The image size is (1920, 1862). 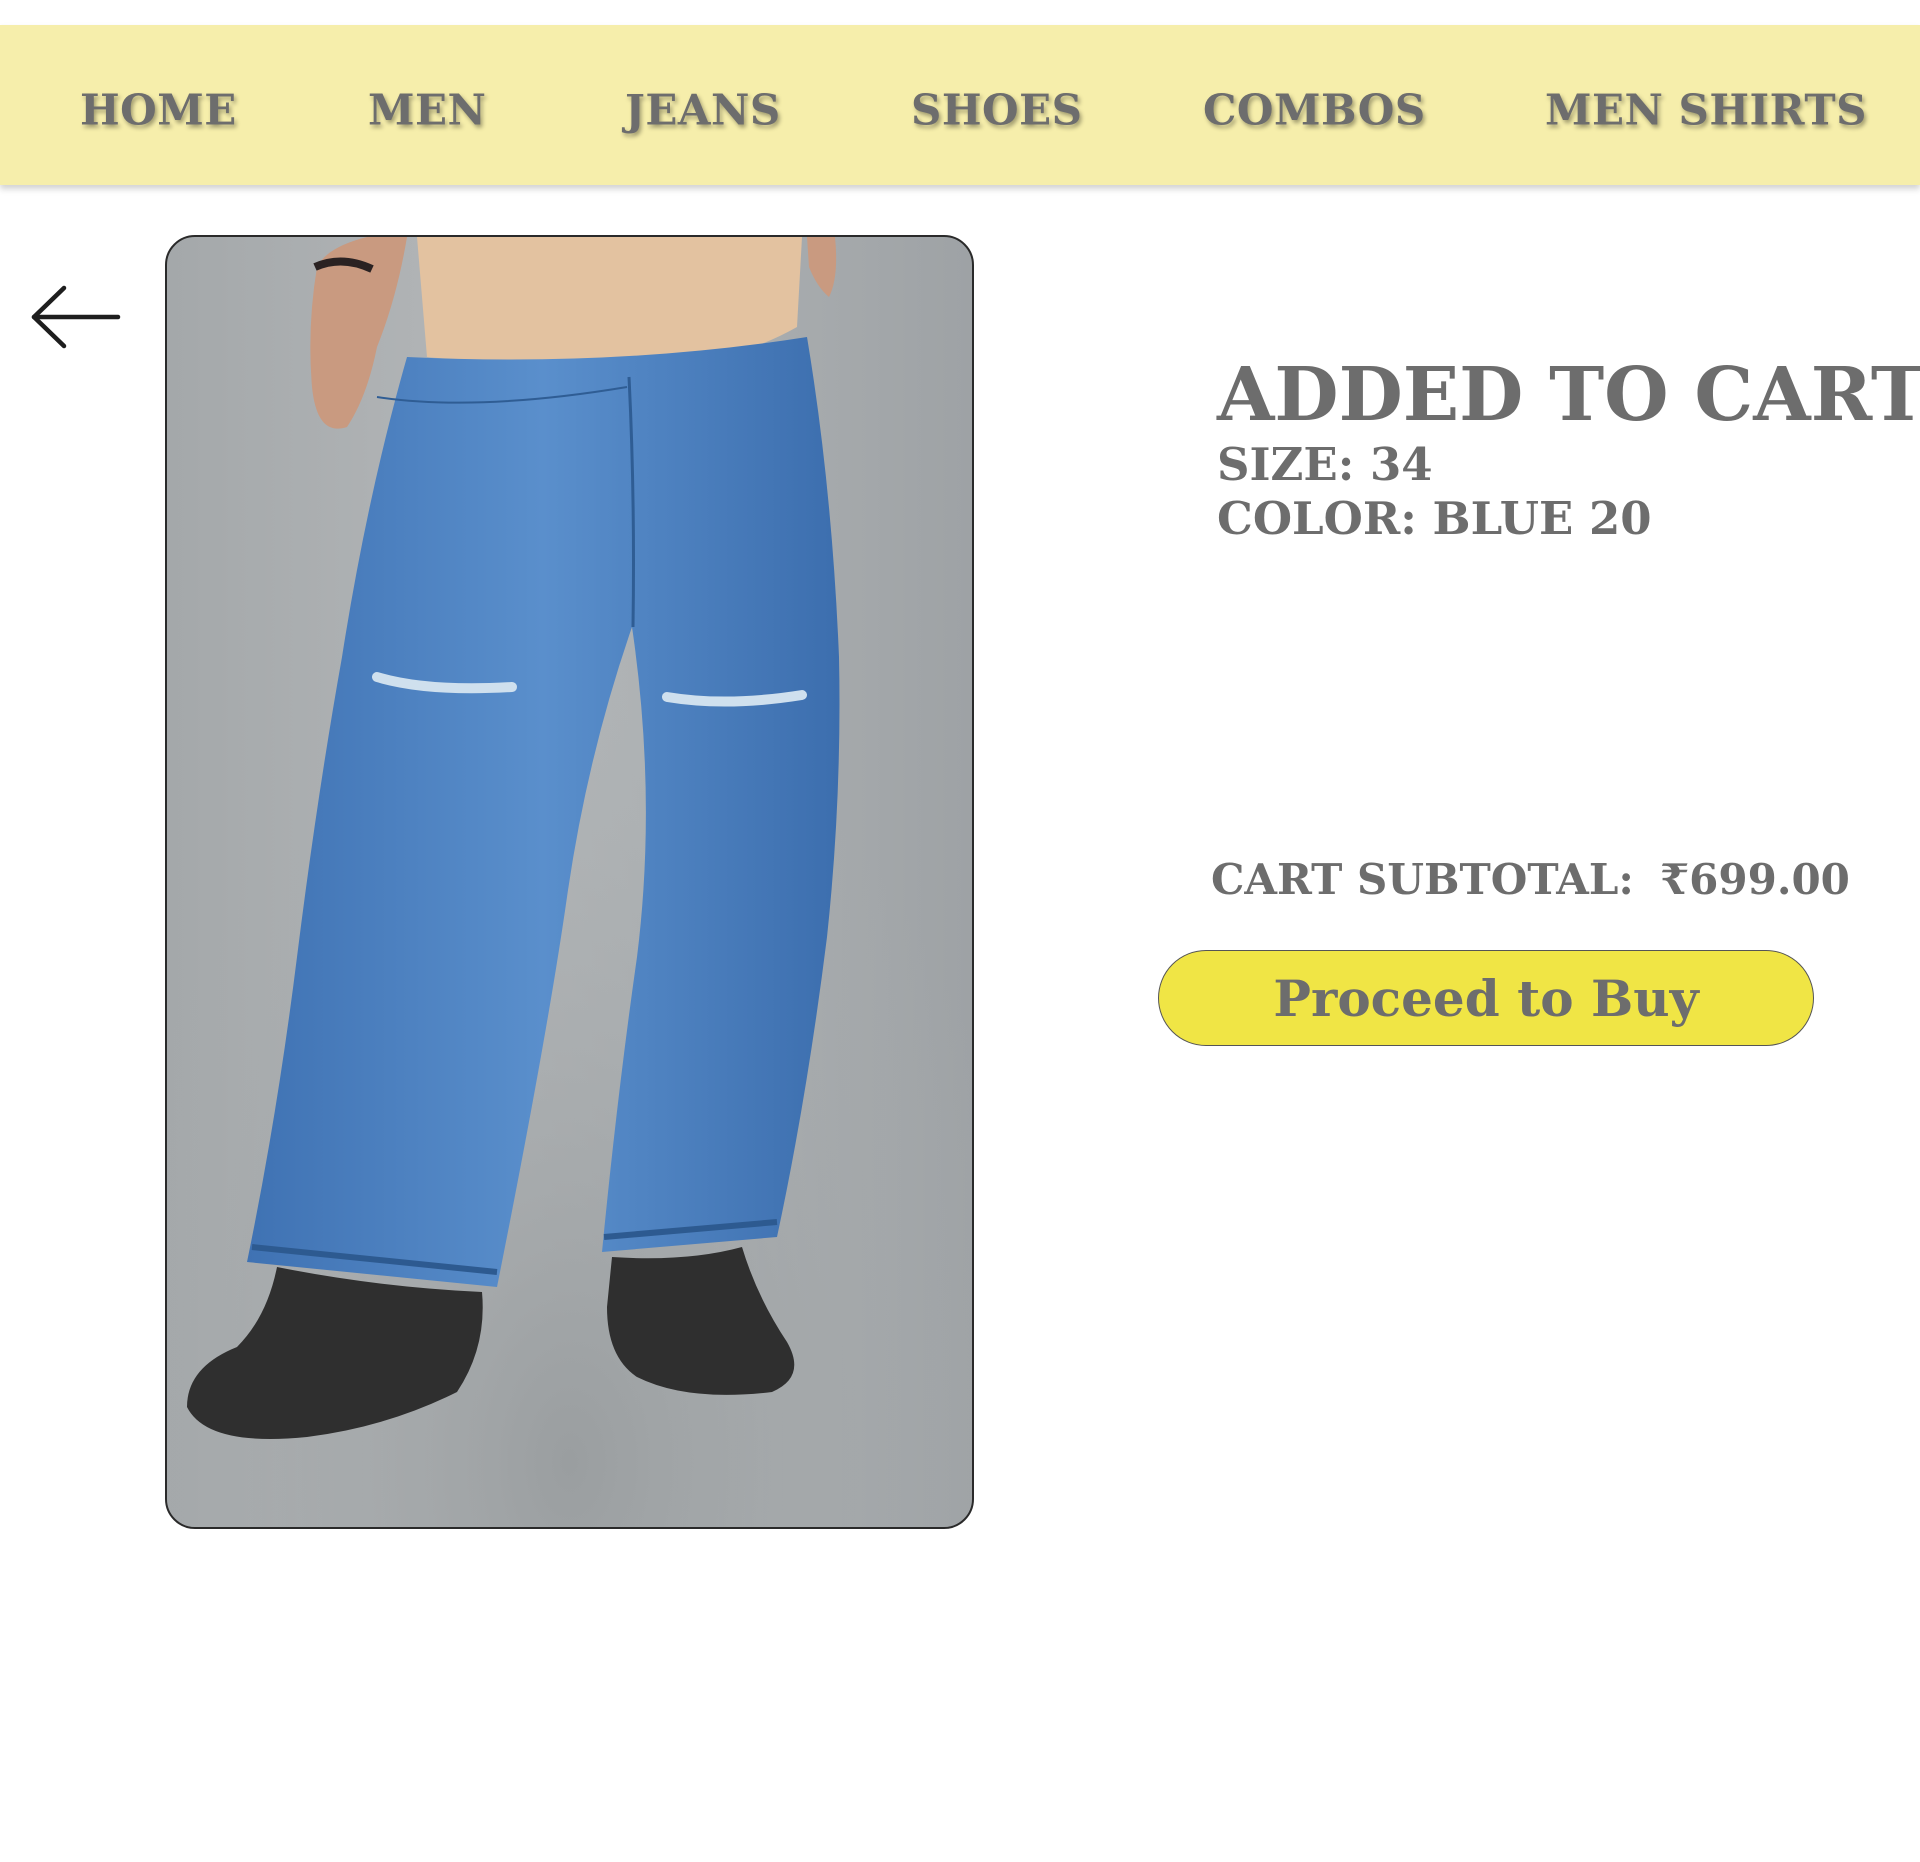 What do you see at coordinates (1325, 464) in the screenshot?
I see `selected-size: SIZE: 34` at bounding box center [1325, 464].